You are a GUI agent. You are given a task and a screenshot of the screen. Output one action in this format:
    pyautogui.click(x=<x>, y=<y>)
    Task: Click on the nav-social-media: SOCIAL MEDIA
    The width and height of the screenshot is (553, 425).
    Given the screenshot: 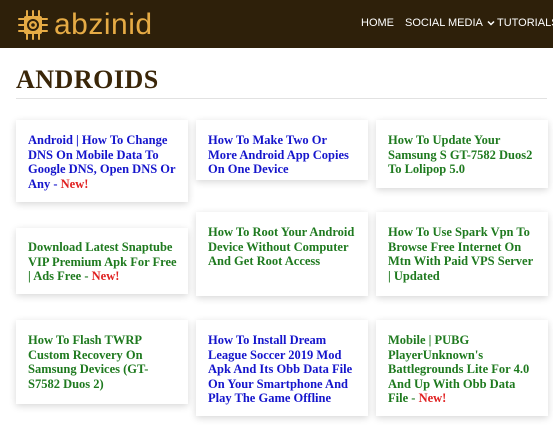 What is the action you would take?
    pyautogui.click(x=450, y=23)
    